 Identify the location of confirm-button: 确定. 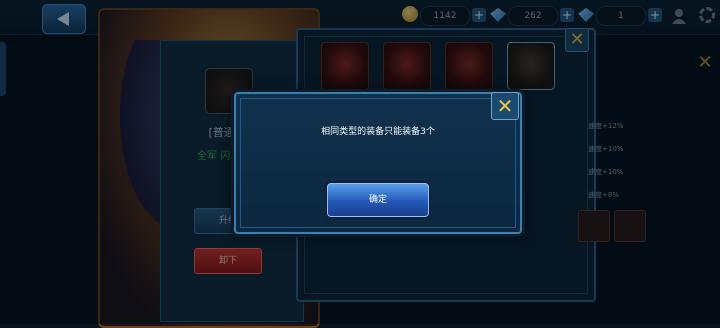
(378, 200).